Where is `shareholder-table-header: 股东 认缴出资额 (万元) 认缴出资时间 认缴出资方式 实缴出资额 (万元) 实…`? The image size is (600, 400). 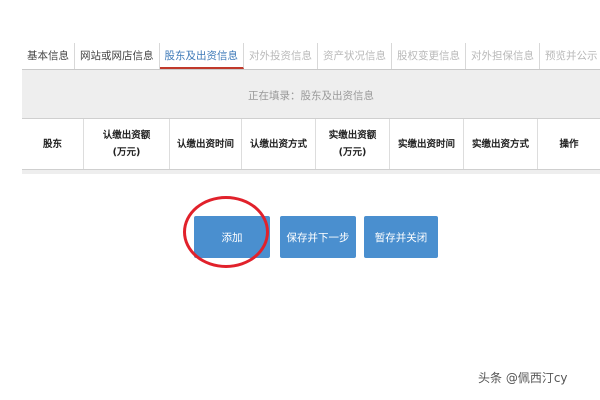
shareholder-table-header: 股东 认缴出资额 (万元) 认缴出资时间 认缴出资方式 实缴出资额 (万元) 实… is located at coordinates (311, 144).